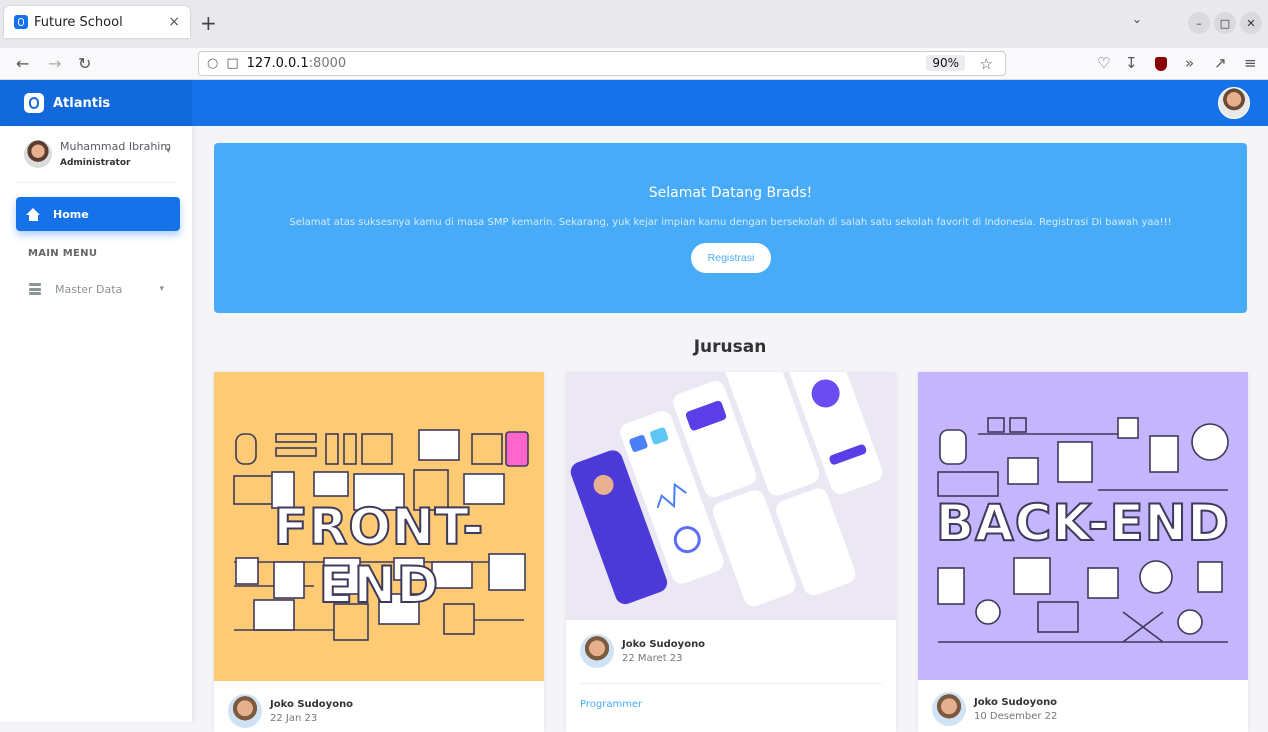  I want to click on browser-tab-strip: Future School × + ⌄ – □ ✕, so click(634, 24).